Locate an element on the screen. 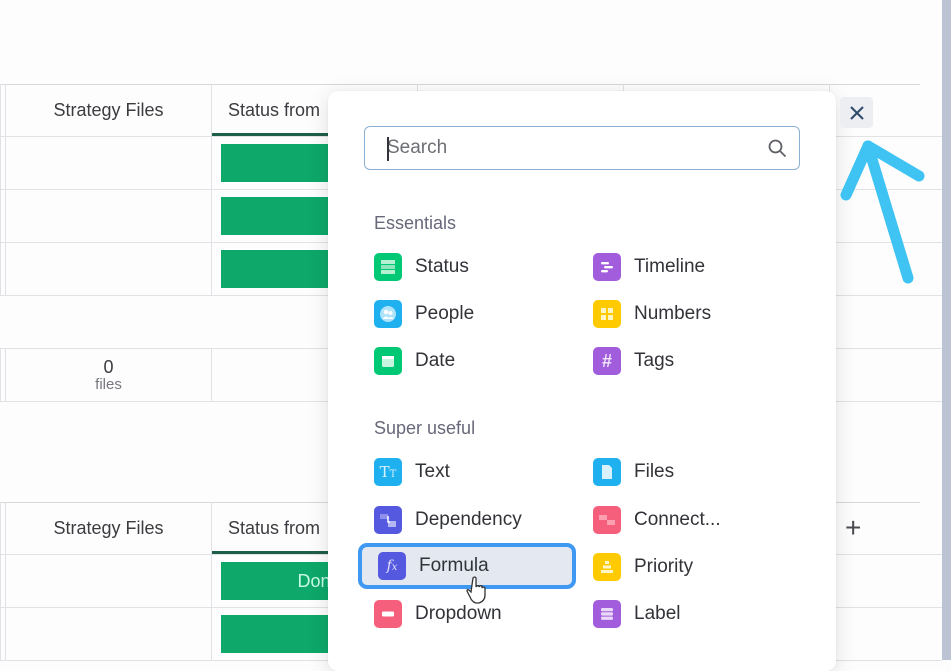 Image resolution: width=951 pixels, height=671 pixels. column-type-label: People is located at coordinates (445, 313).